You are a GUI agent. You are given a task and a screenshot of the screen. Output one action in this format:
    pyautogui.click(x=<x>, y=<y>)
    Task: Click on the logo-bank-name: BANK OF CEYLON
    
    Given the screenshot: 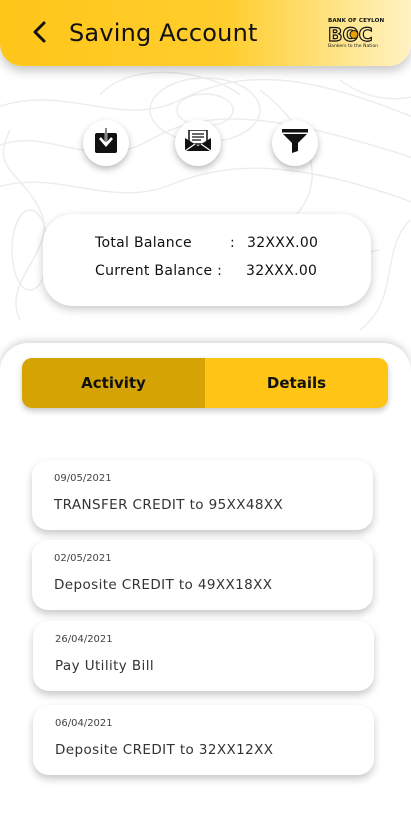 What is the action you would take?
    pyautogui.click(x=356, y=21)
    